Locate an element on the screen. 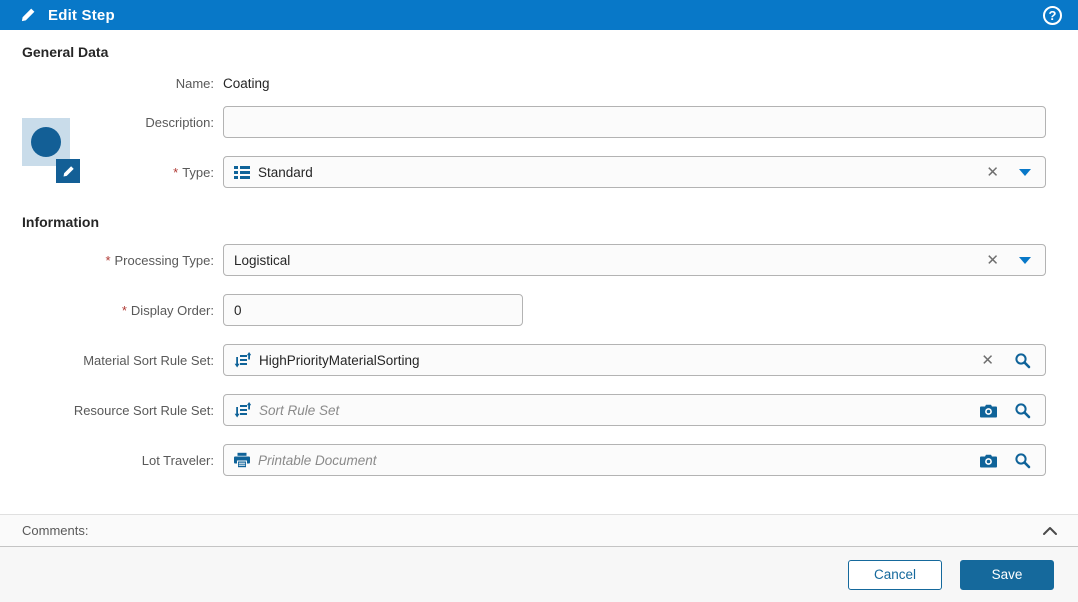  comments-section-toggle: Comments: is located at coordinates (539, 530).